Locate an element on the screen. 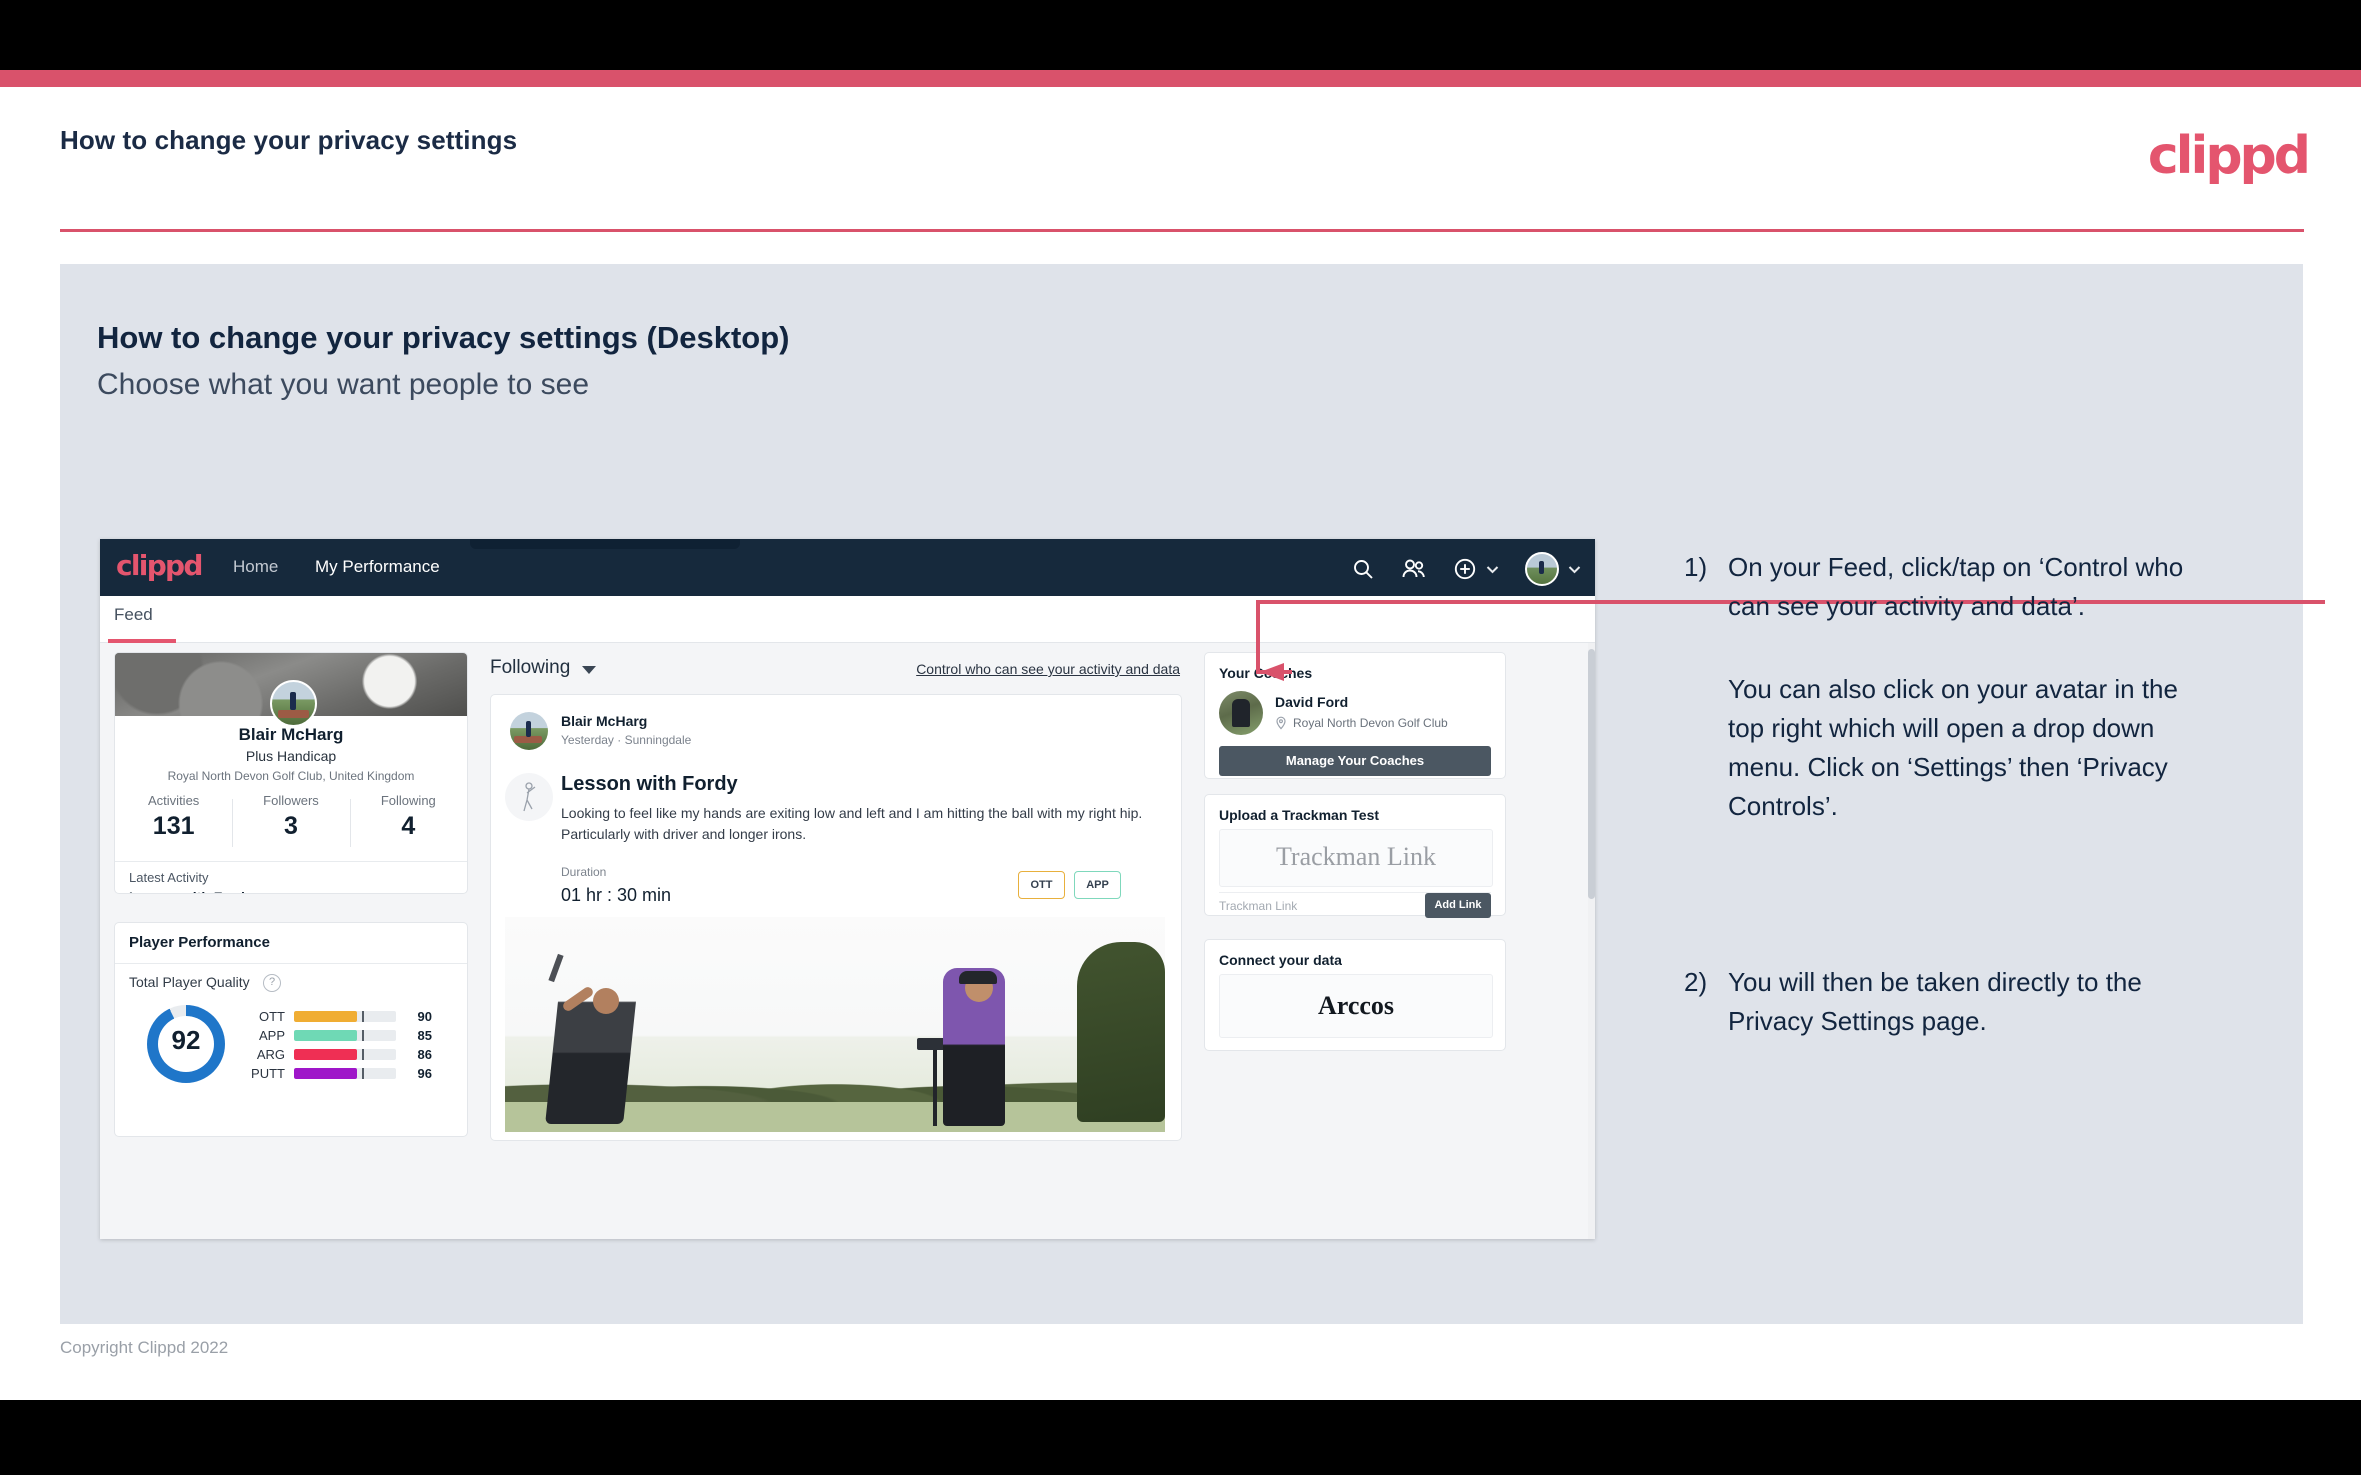 The image size is (2361, 1475). document-header-title: How to change your privacy settings is located at coordinates (289, 140).